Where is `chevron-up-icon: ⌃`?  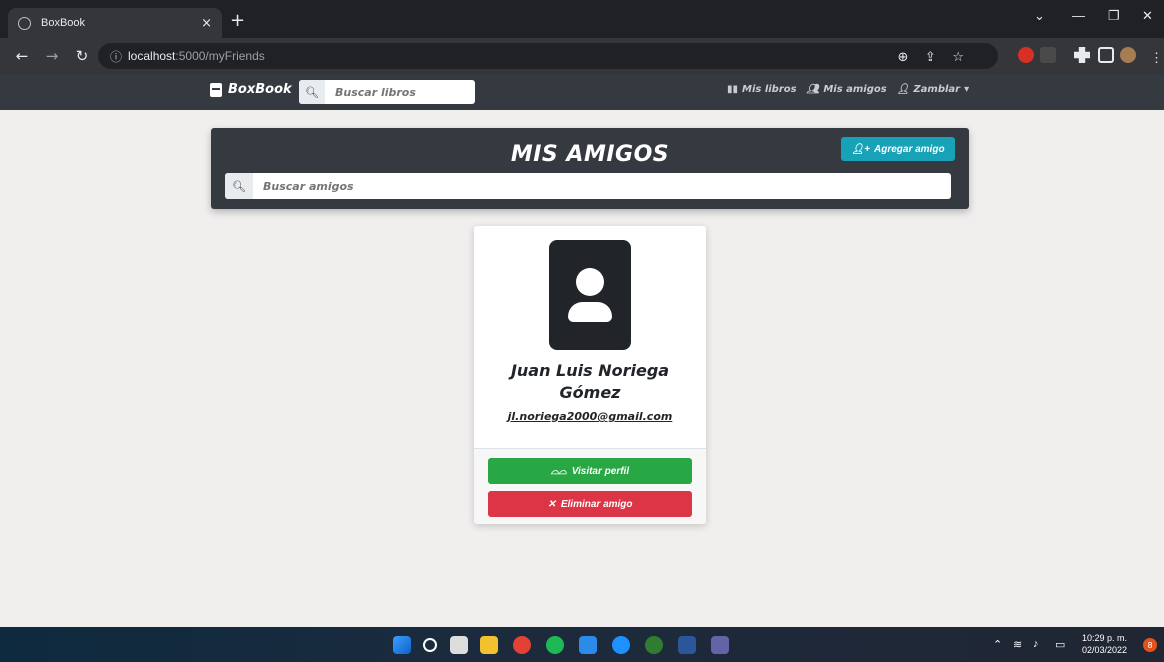
chevron-up-icon: ⌃ is located at coordinates (997, 644).